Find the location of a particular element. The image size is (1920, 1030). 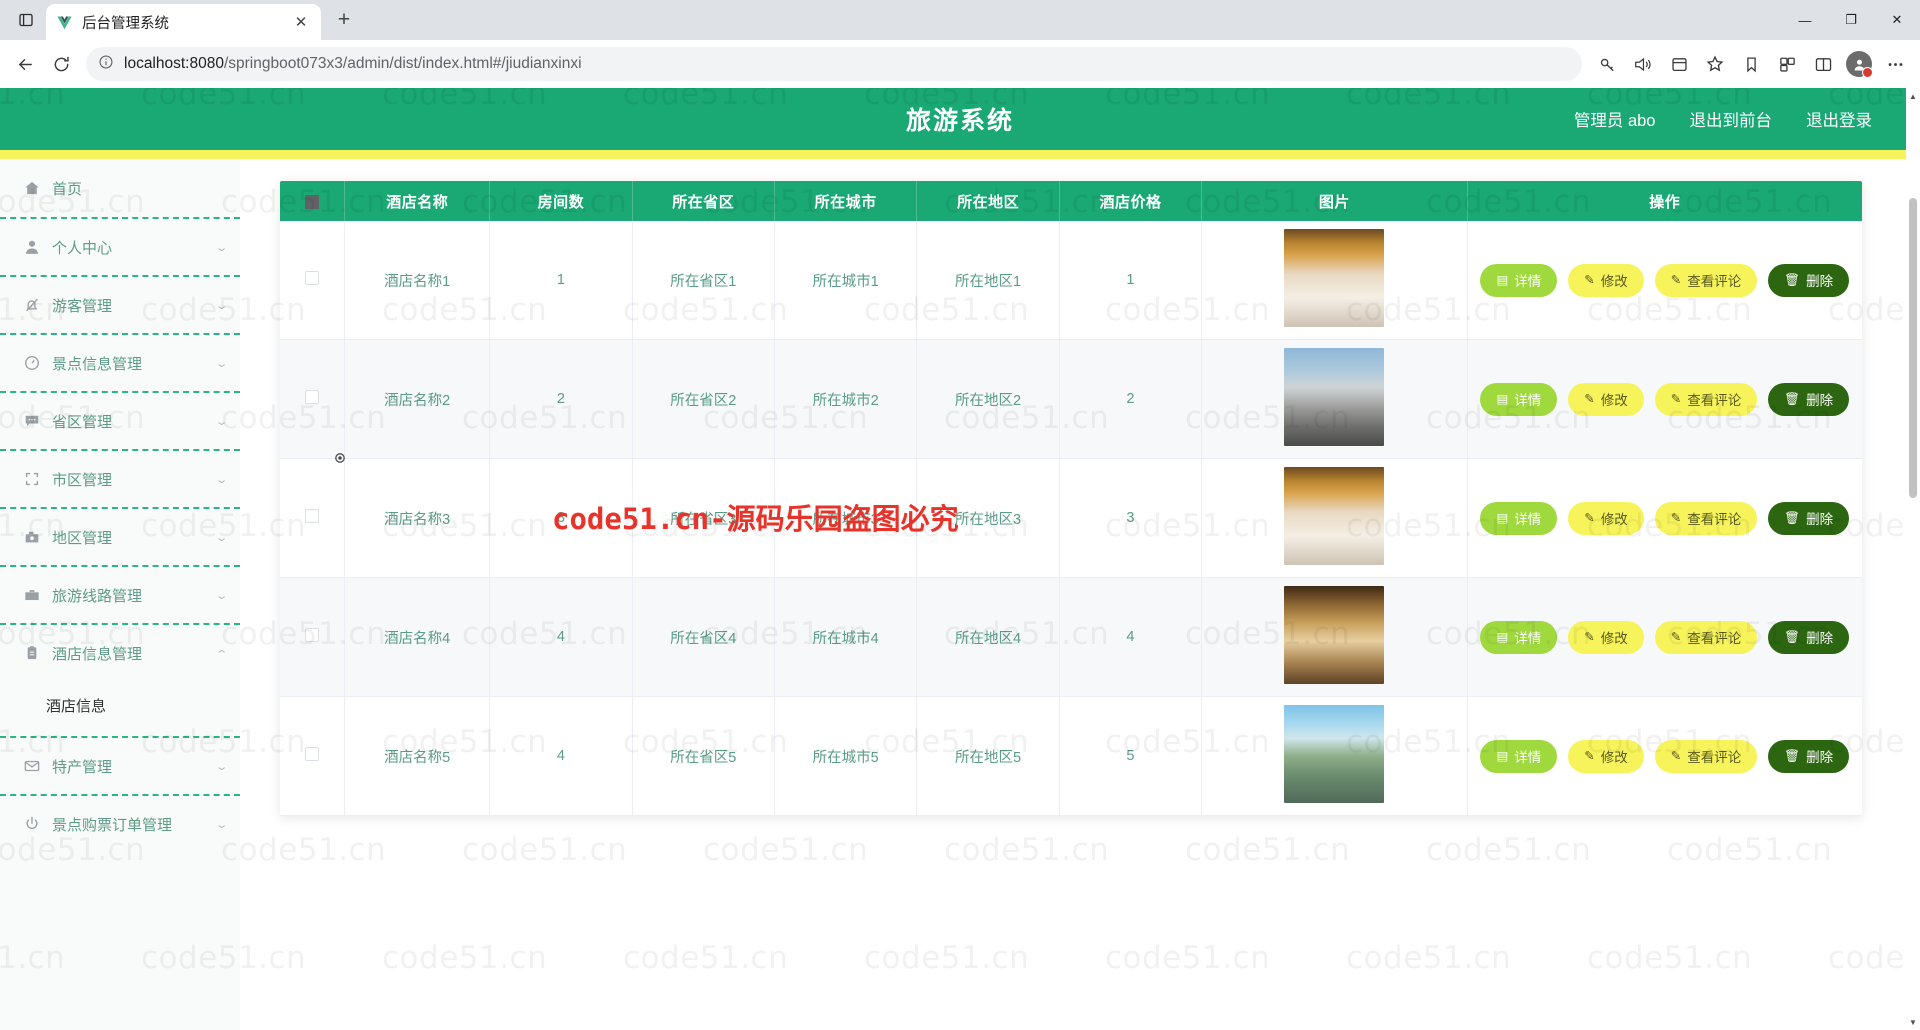

mail-icon is located at coordinates (31, 766).